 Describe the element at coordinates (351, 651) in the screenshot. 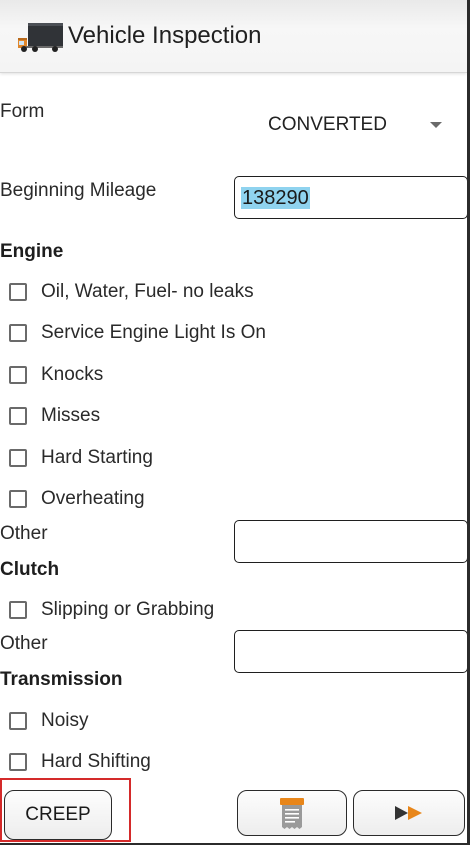

I see `clutch-other-input` at that location.